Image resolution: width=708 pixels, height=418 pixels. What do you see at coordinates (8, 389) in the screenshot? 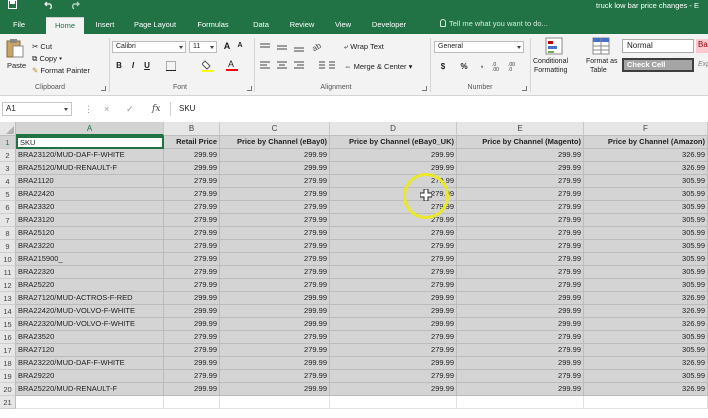
I see `row-header: 20` at bounding box center [8, 389].